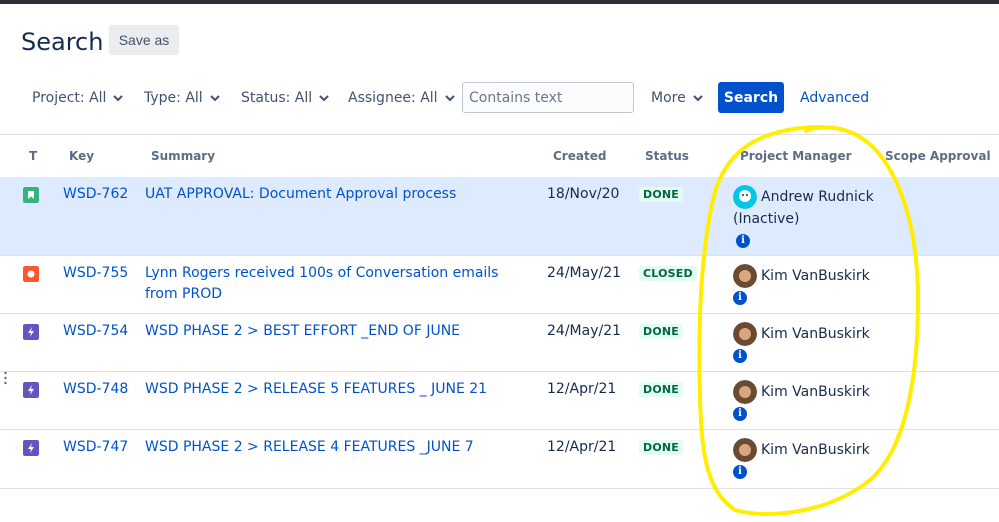  Describe the element at coordinates (183, 156) in the screenshot. I see `column-header-summary: Summary` at that location.